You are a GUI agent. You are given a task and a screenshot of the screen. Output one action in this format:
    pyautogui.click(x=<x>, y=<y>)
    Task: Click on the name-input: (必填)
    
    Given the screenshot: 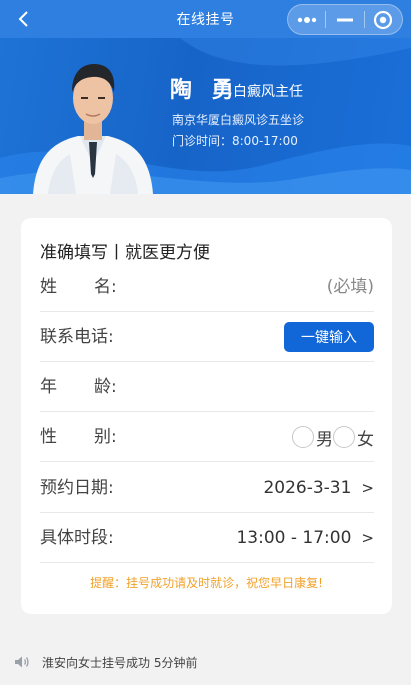 What is the action you would take?
    pyautogui.click(x=350, y=287)
    